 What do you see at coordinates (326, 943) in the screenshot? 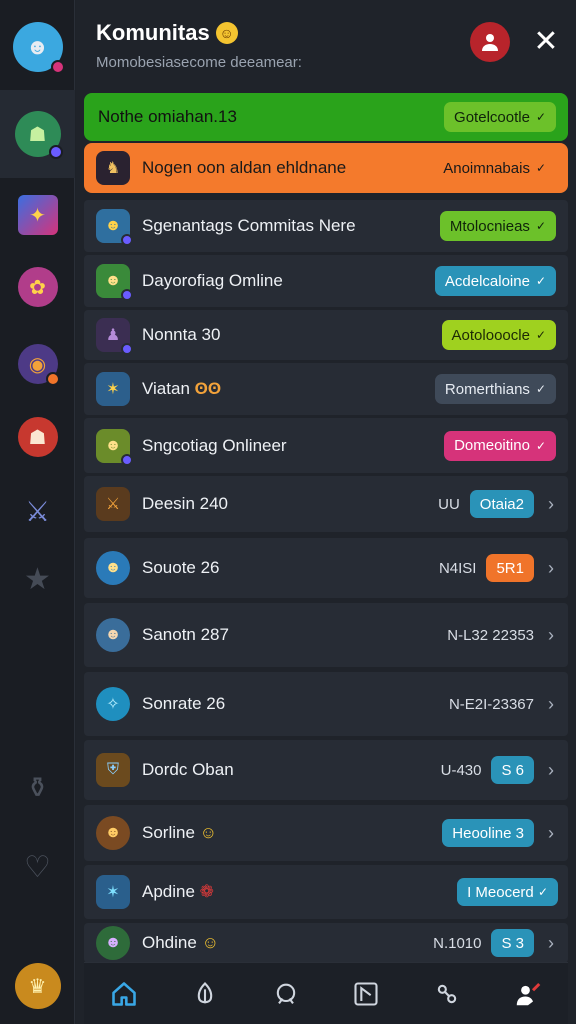
I see `list-item: ☻ Ohdine ☺ N.1010 S 3 ›` at bounding box center [326, 943].